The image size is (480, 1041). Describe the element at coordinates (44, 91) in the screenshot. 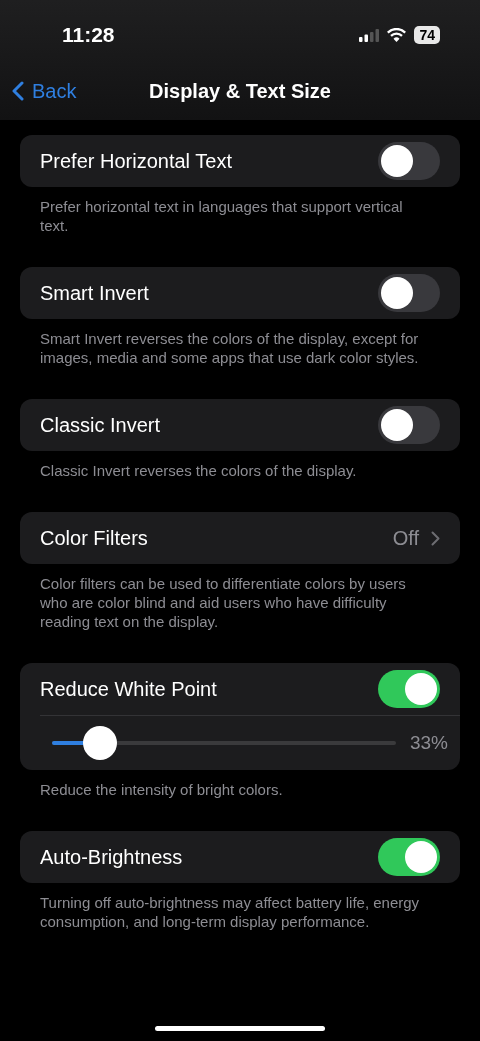

I see `back-button: Back` at that location.